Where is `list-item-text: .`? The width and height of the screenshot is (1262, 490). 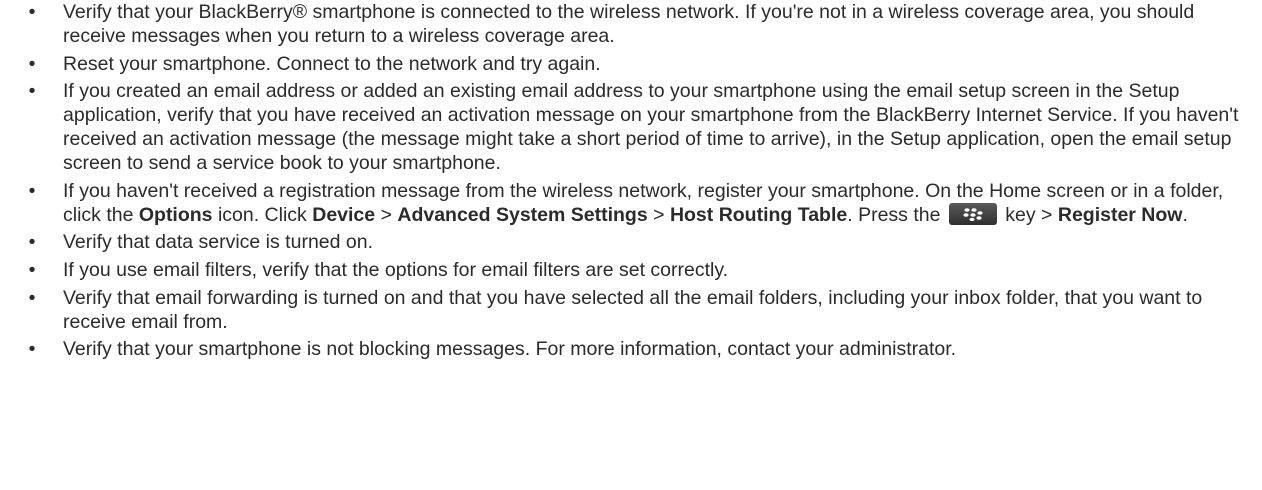 list-item-text: . is located at coordinates (1185, 214).